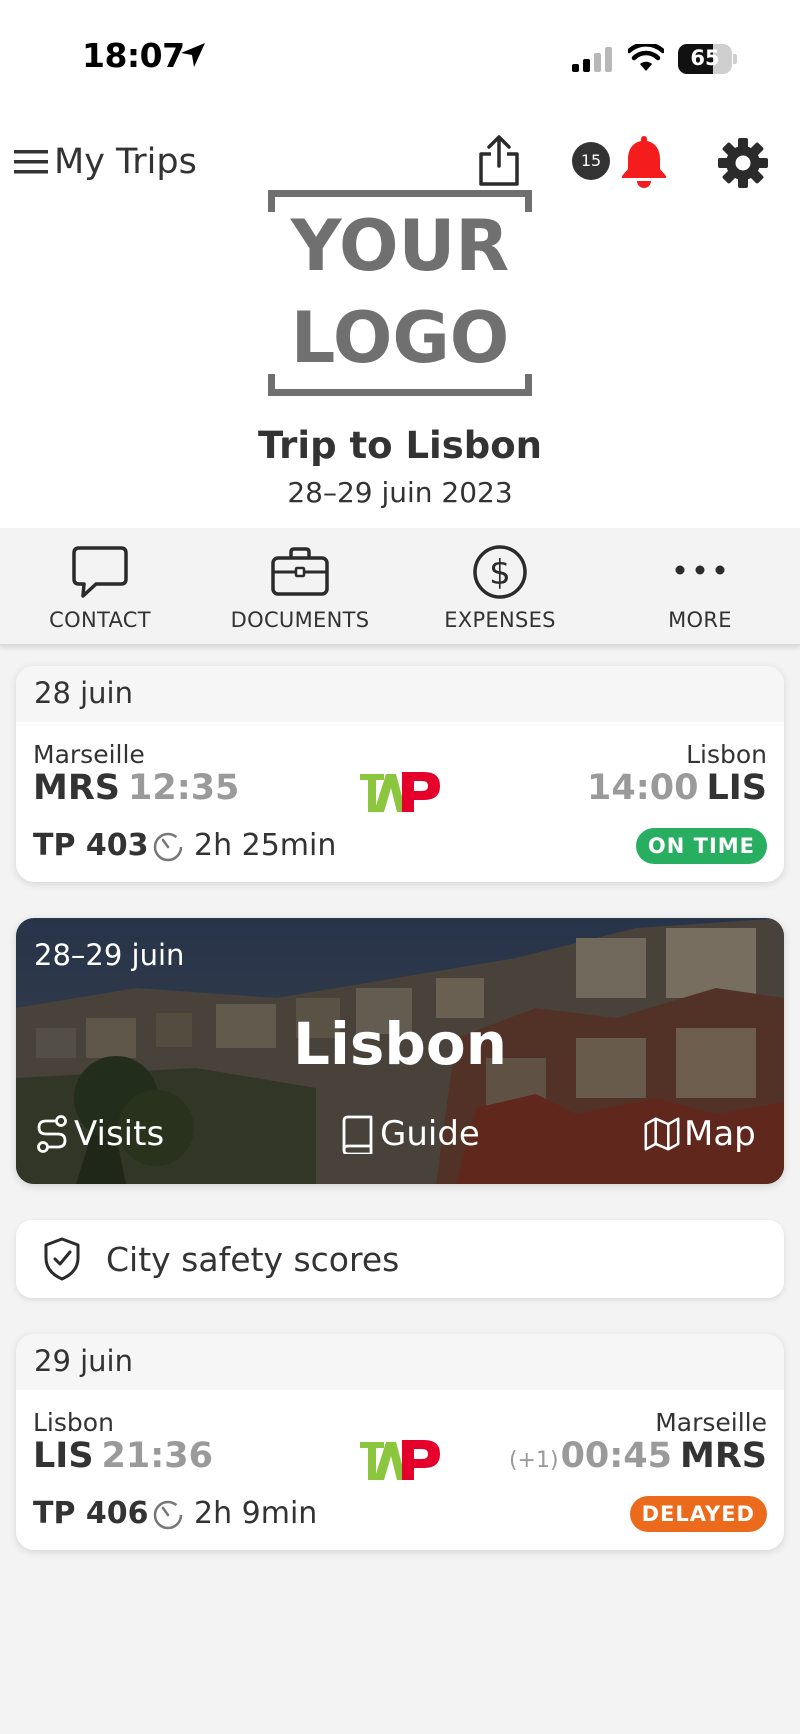  I want to click on safety-label: City safety scores, so click(253, 1259).